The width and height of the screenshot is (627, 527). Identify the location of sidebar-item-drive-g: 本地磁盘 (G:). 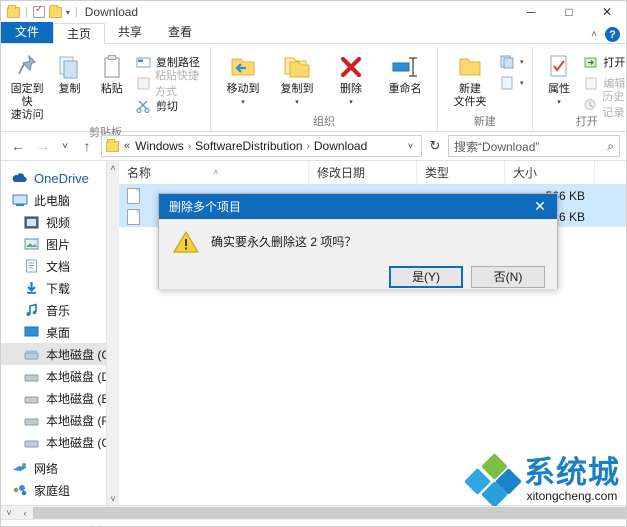
(60, 442).